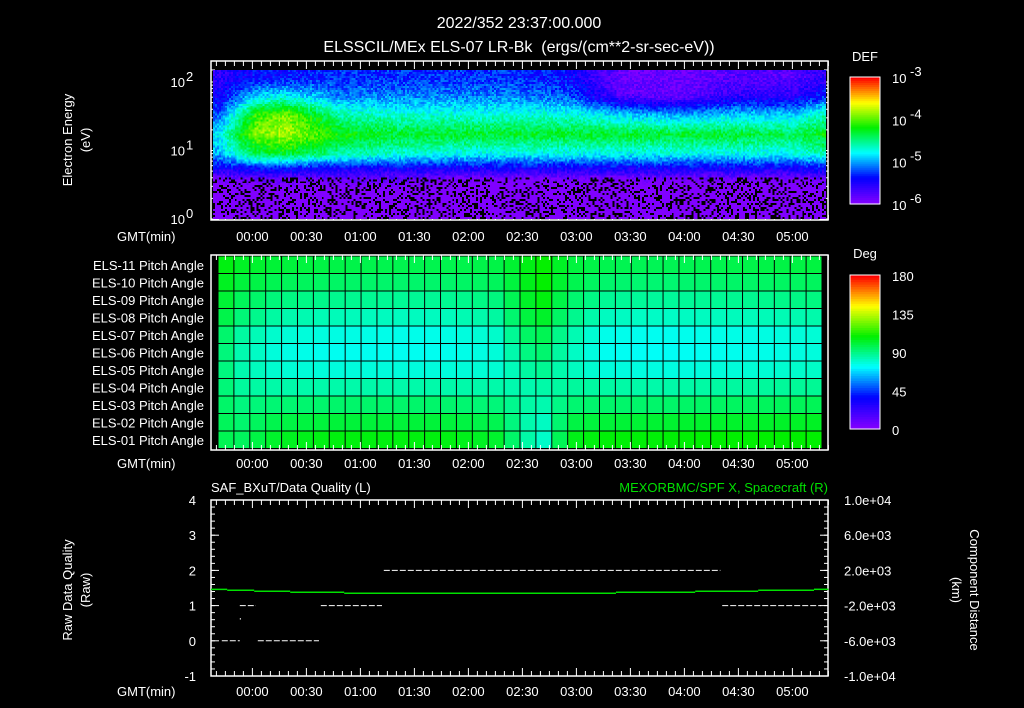 This screenshot has height=708, width=1024. I want to click on quality-time-label: 00:30, so click(306, 691).